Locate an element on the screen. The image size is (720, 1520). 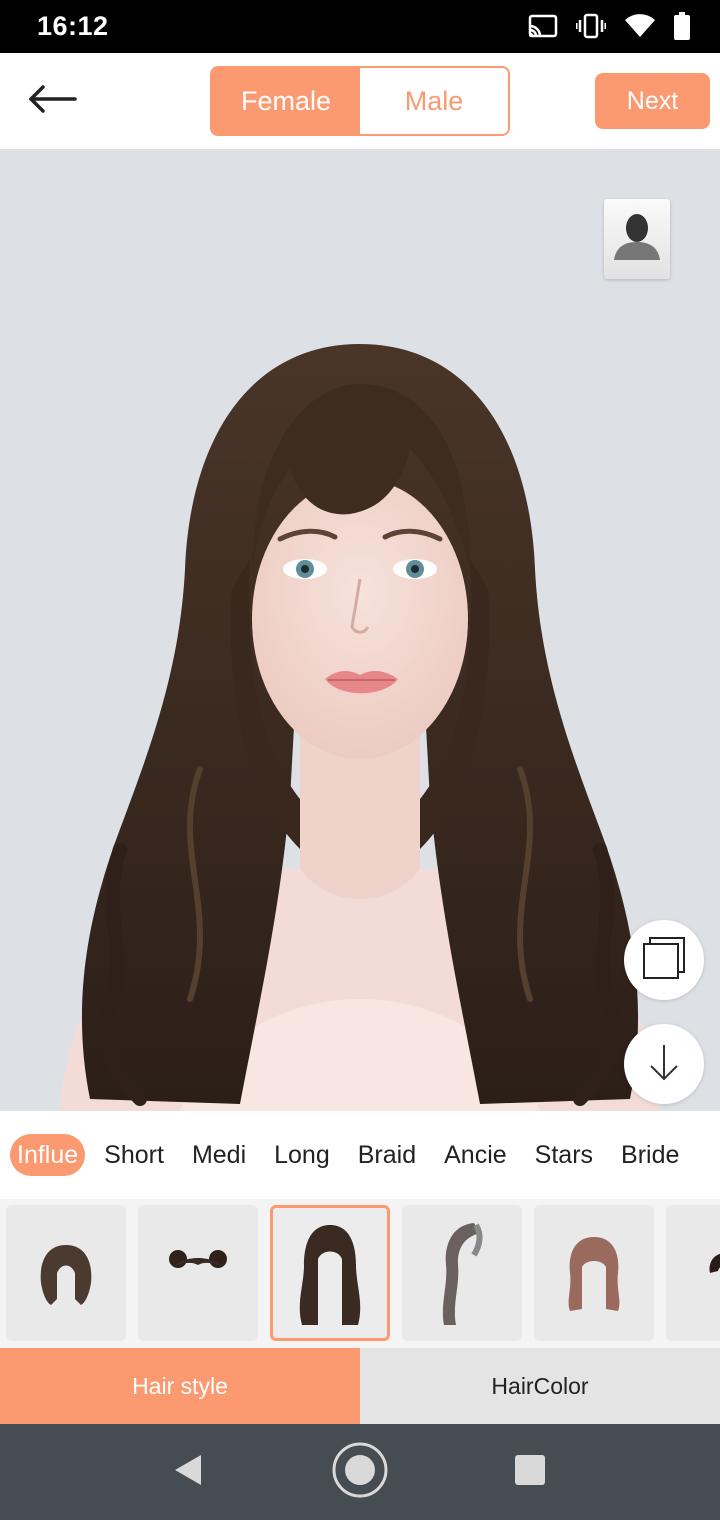
bob-hair-image is located at coordinates (66, 1275).